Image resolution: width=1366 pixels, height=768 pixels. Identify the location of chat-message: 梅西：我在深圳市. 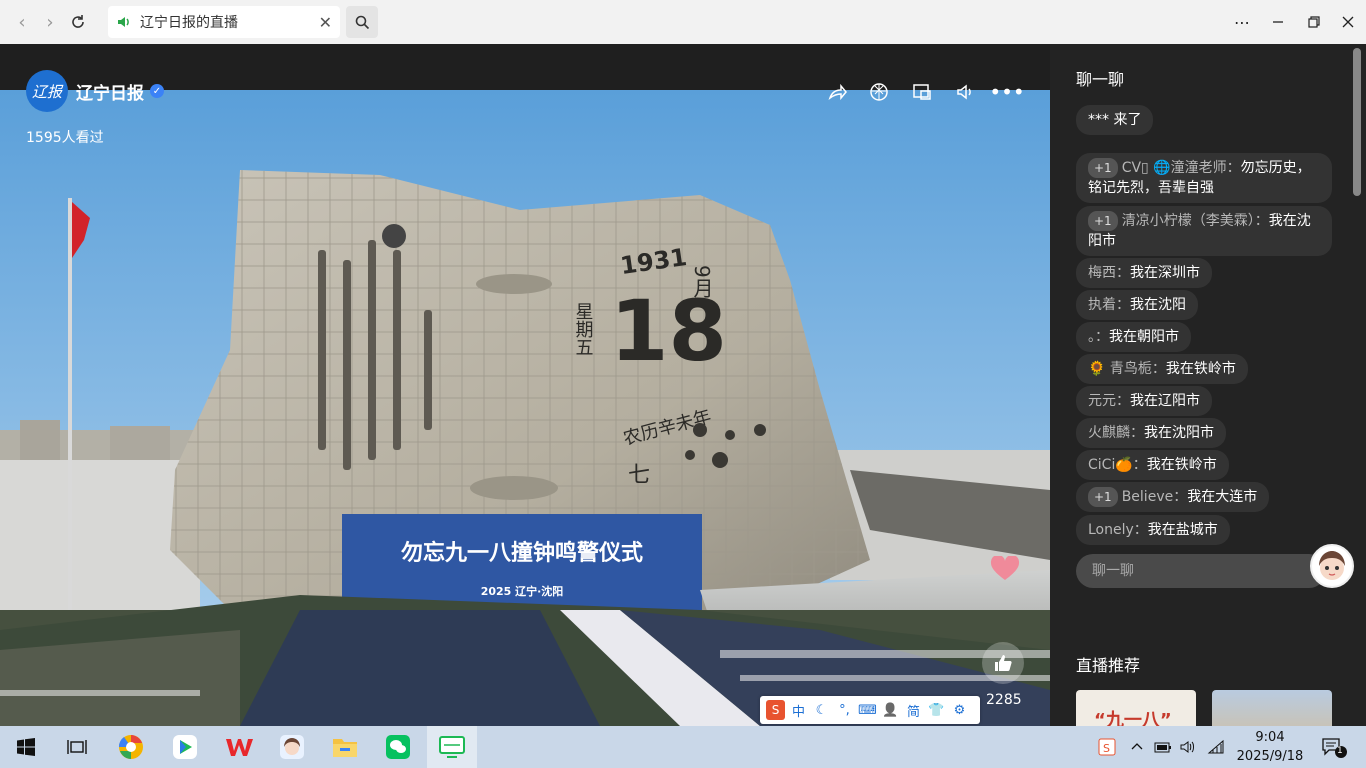
(1144, 273).